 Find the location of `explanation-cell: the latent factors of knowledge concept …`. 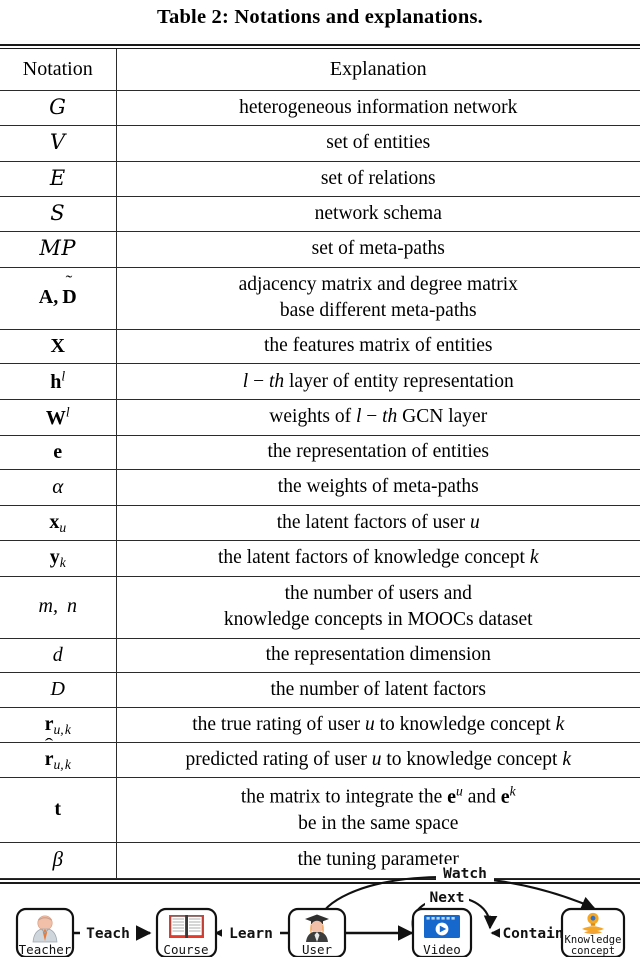

explanation-cell: the latent factors of knowledge concept … is located at coordinates (378, 558).